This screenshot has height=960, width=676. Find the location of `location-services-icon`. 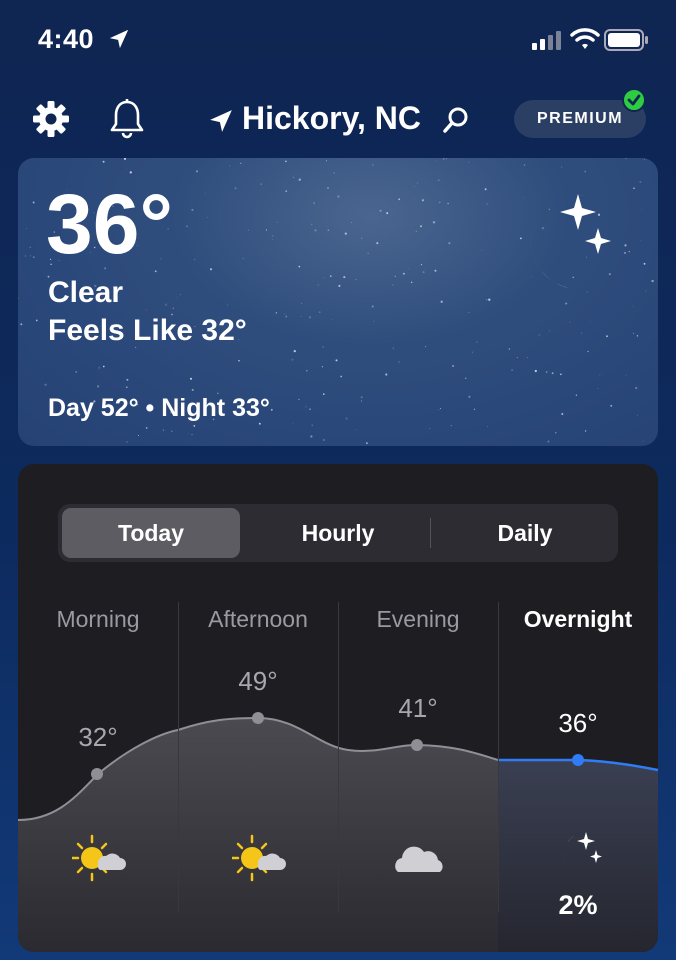

location-services-icon is located at coordinates (119, 39).